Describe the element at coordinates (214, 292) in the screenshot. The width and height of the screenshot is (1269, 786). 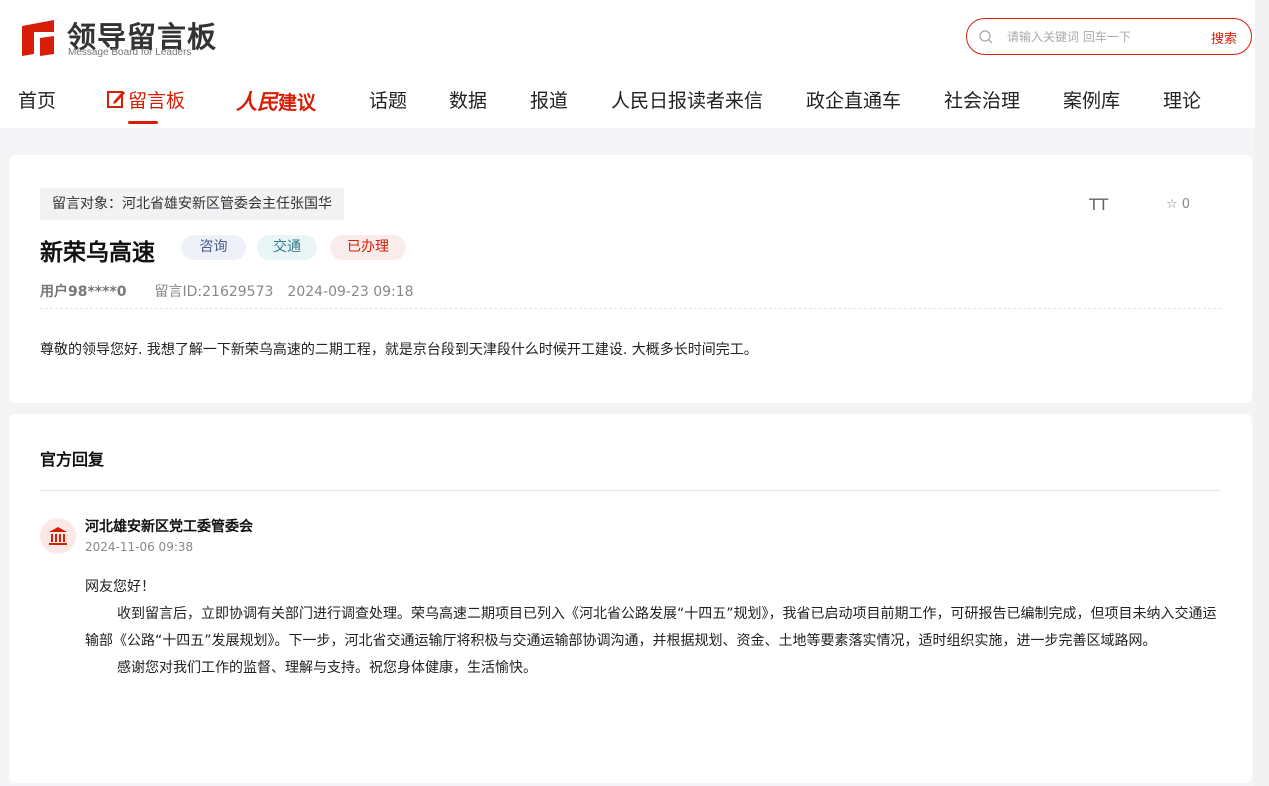
I see `message-id: 留言ID:21629573` at that location.